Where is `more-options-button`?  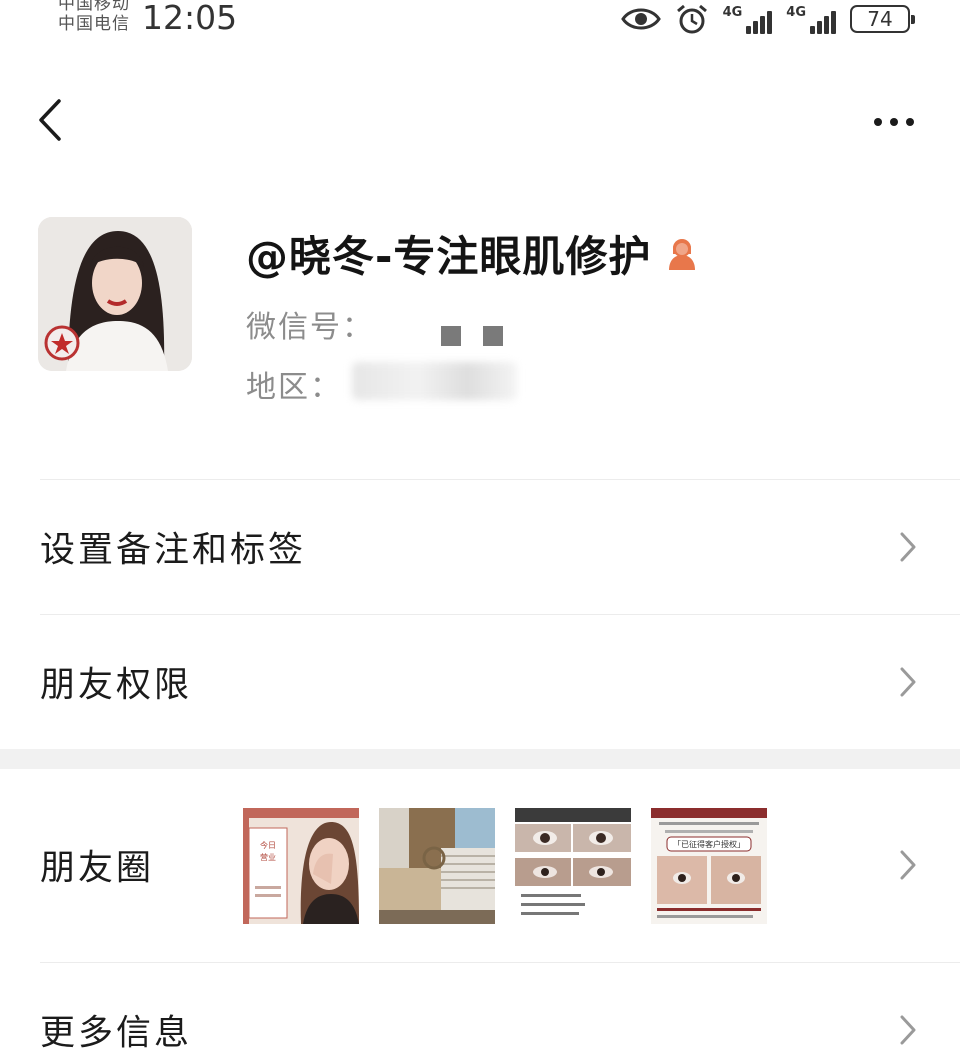
more-options-button is located at coordinates (894, 122).